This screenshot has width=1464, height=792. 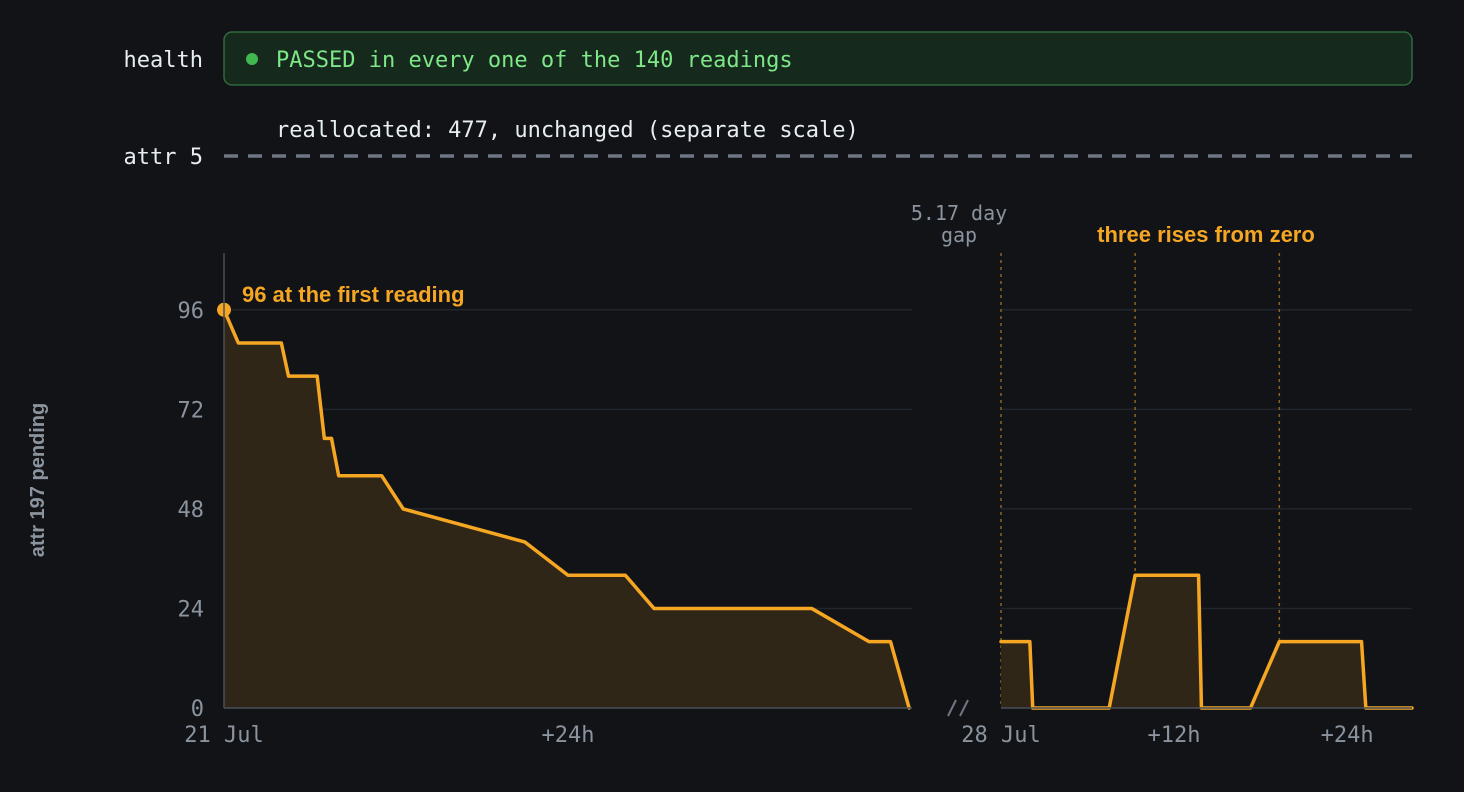 I want to click on y-tick-label-72: 72, so click(x=191, y=410).